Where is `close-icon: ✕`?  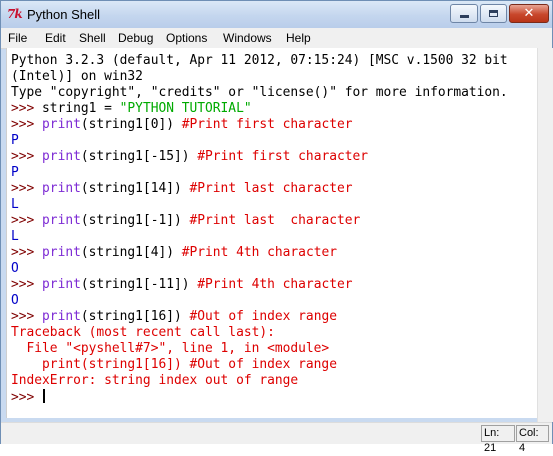
close-icon: ✕ is located at coordinates (529, 13).